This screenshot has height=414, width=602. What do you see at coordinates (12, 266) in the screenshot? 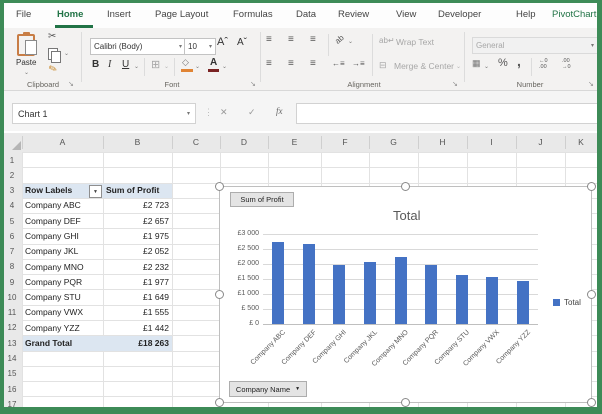
I see `grid-row-header-8: 8` at bounding box center [12, 266].